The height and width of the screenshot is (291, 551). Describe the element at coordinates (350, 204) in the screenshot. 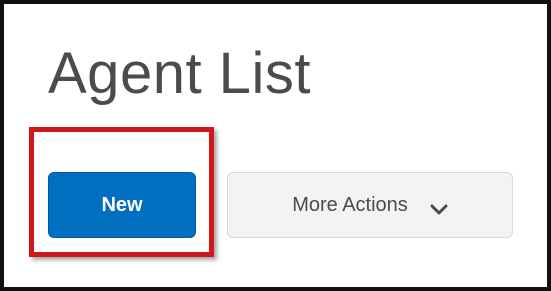

I see `more-actions-label: More Actions` at that location.